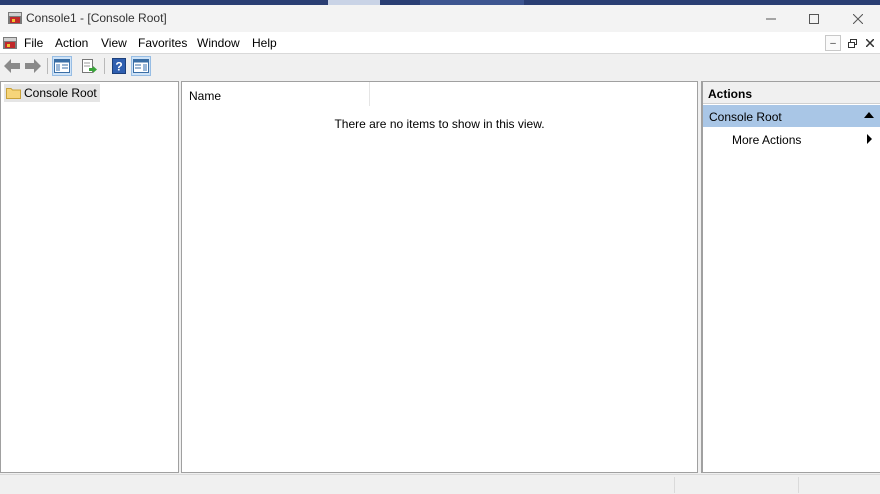 The width and height of the screenshot is (880, 494). I want to click on menu-action: Action, so click(71, 43).